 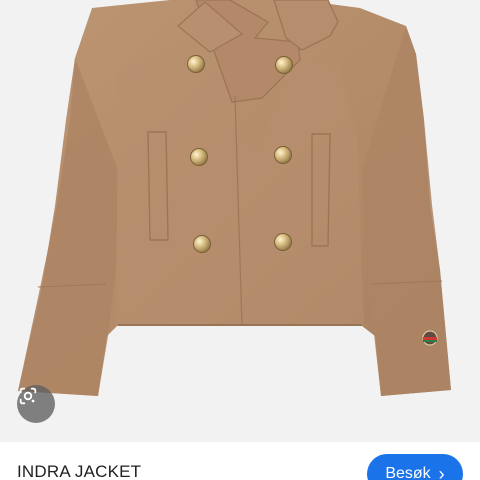 What do you see at coordinates (28, 396) in the screenshot?
I see `lens-icon` at bounding box center [28, 396].